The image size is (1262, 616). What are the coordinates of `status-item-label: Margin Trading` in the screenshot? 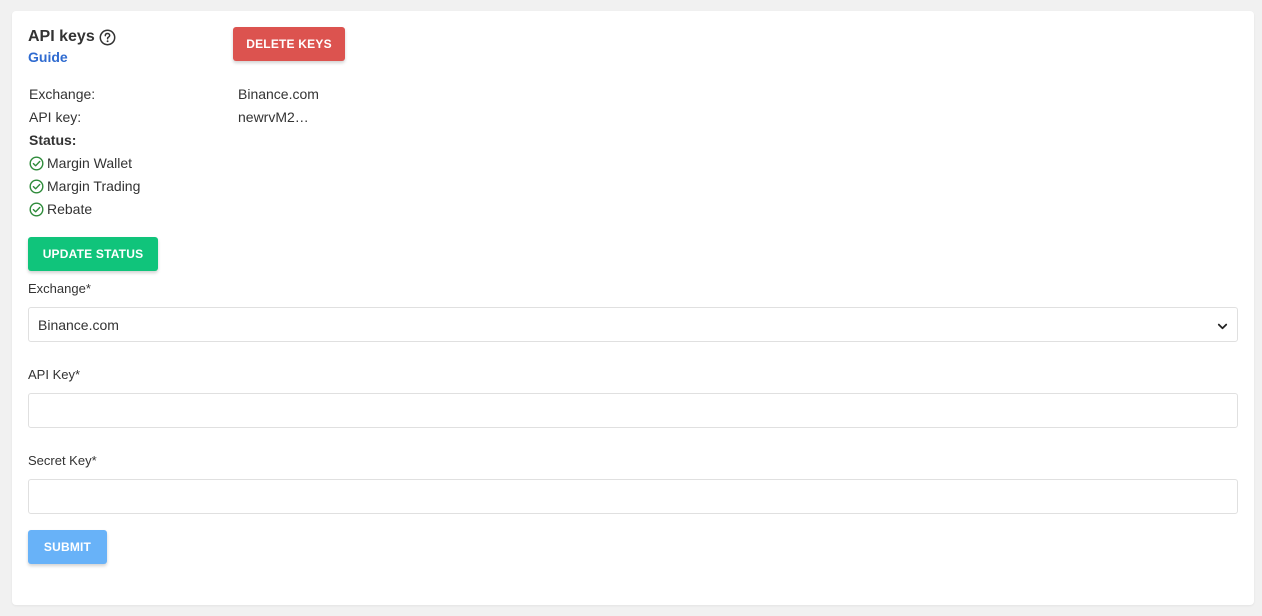 It's located at (94, 186).